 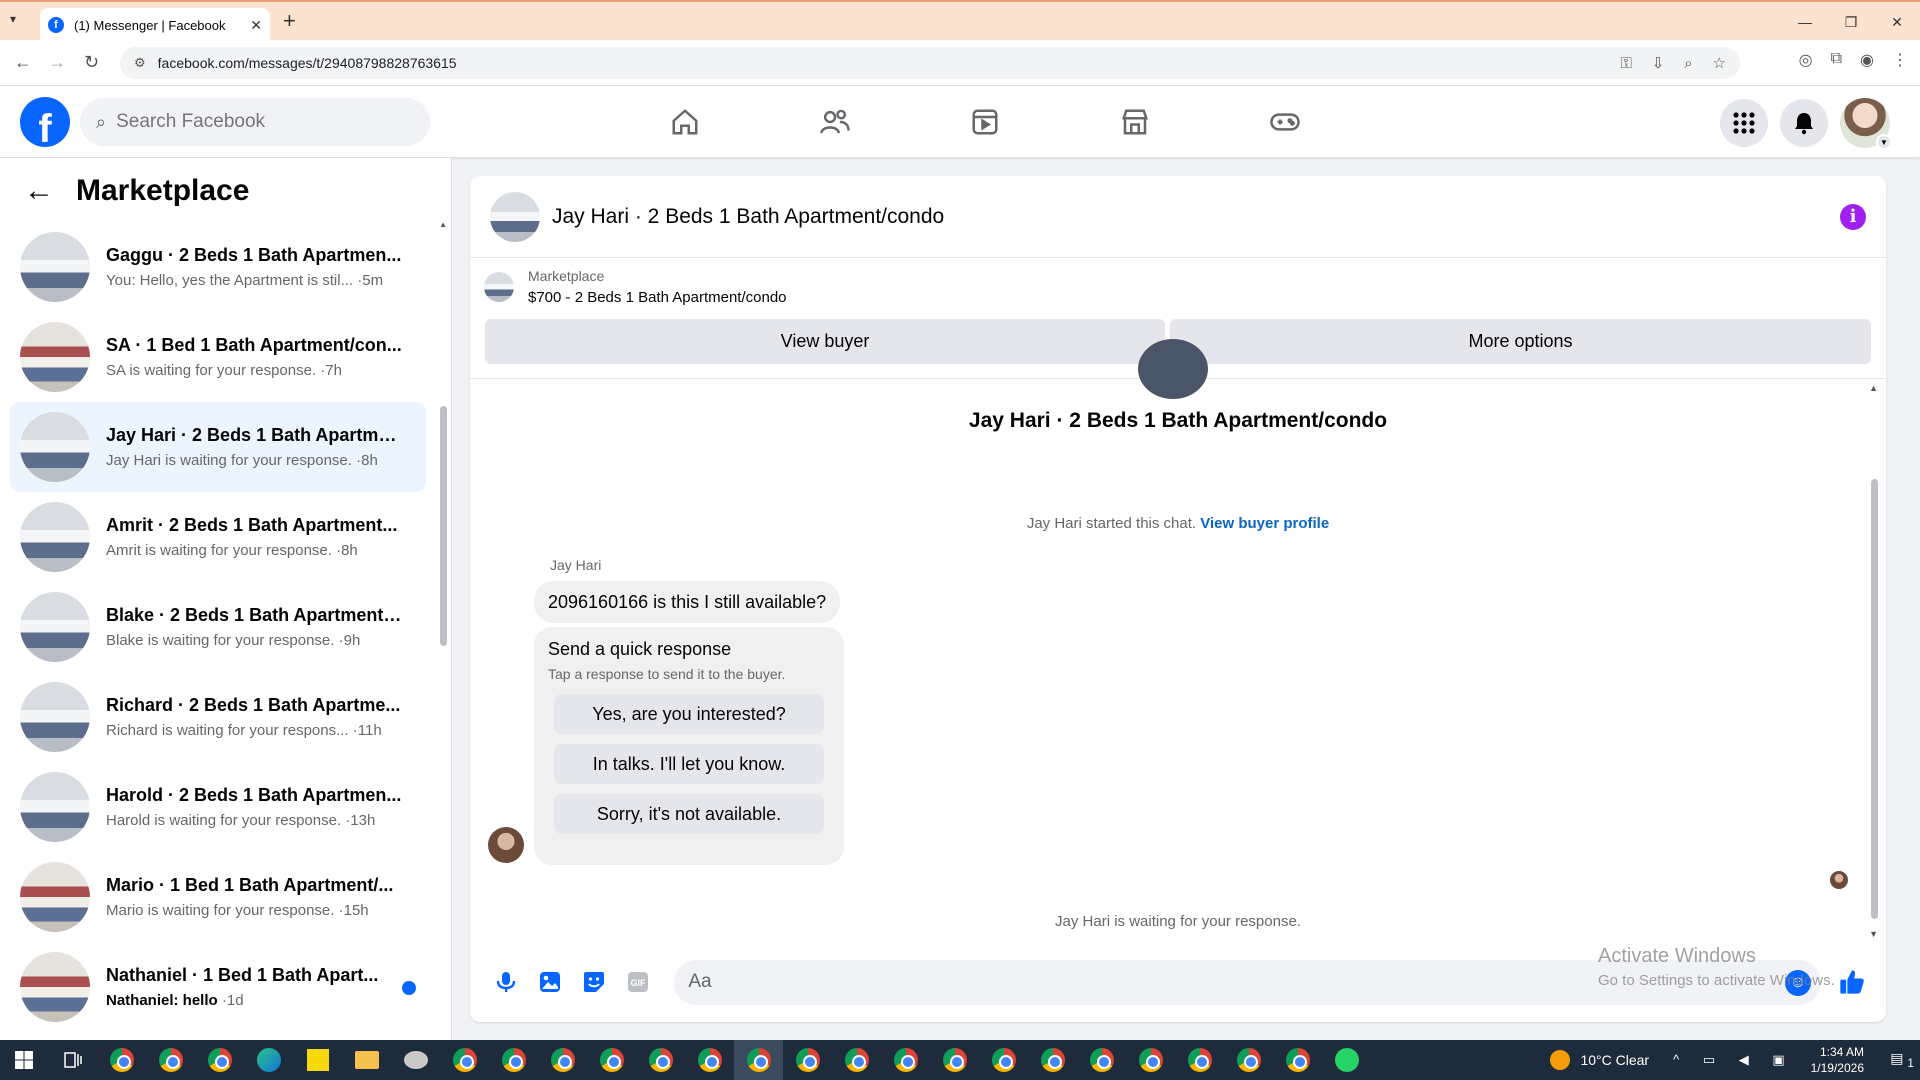 I want to click on task-view-button, so click(x=72, y=1060).